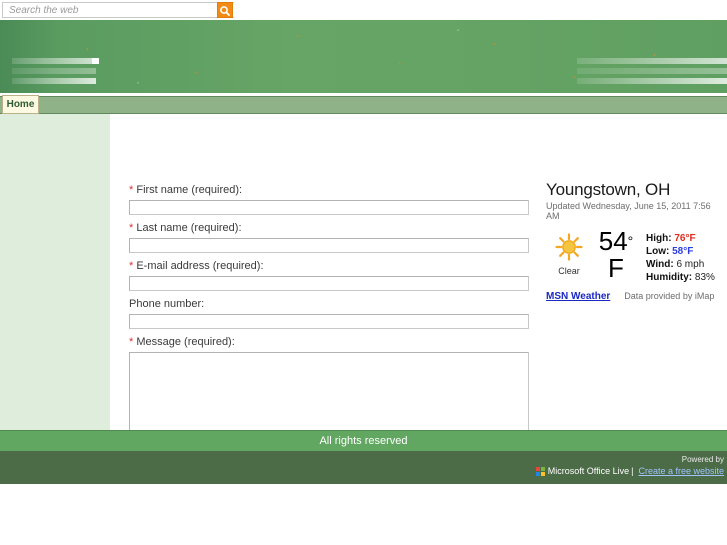 This screenshot has width=727, height=545. I want to click on weather-updated-timestamp: Updated Wednesday, June 15, 2011 7:56 AM, so click(628, 211).